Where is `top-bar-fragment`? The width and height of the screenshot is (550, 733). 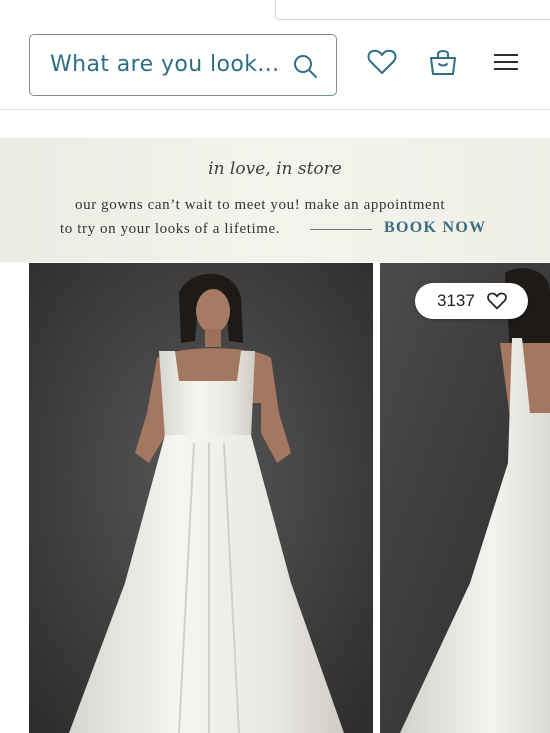 top-bar-fragment is located at coordinates (412, 10).